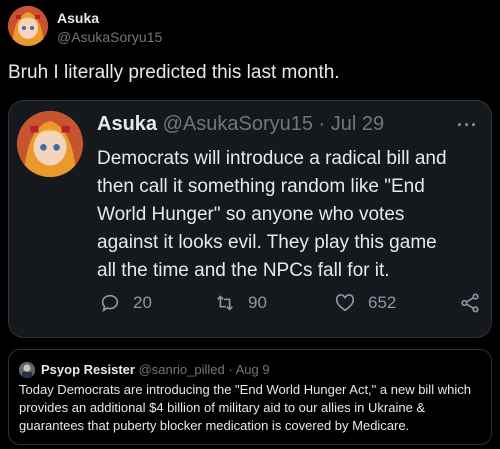 The image size is (500, 449). Describe the element at coordinates (109, 37) in the screenshot. I see `author-handle: @AsukaSoryu15` at that location.